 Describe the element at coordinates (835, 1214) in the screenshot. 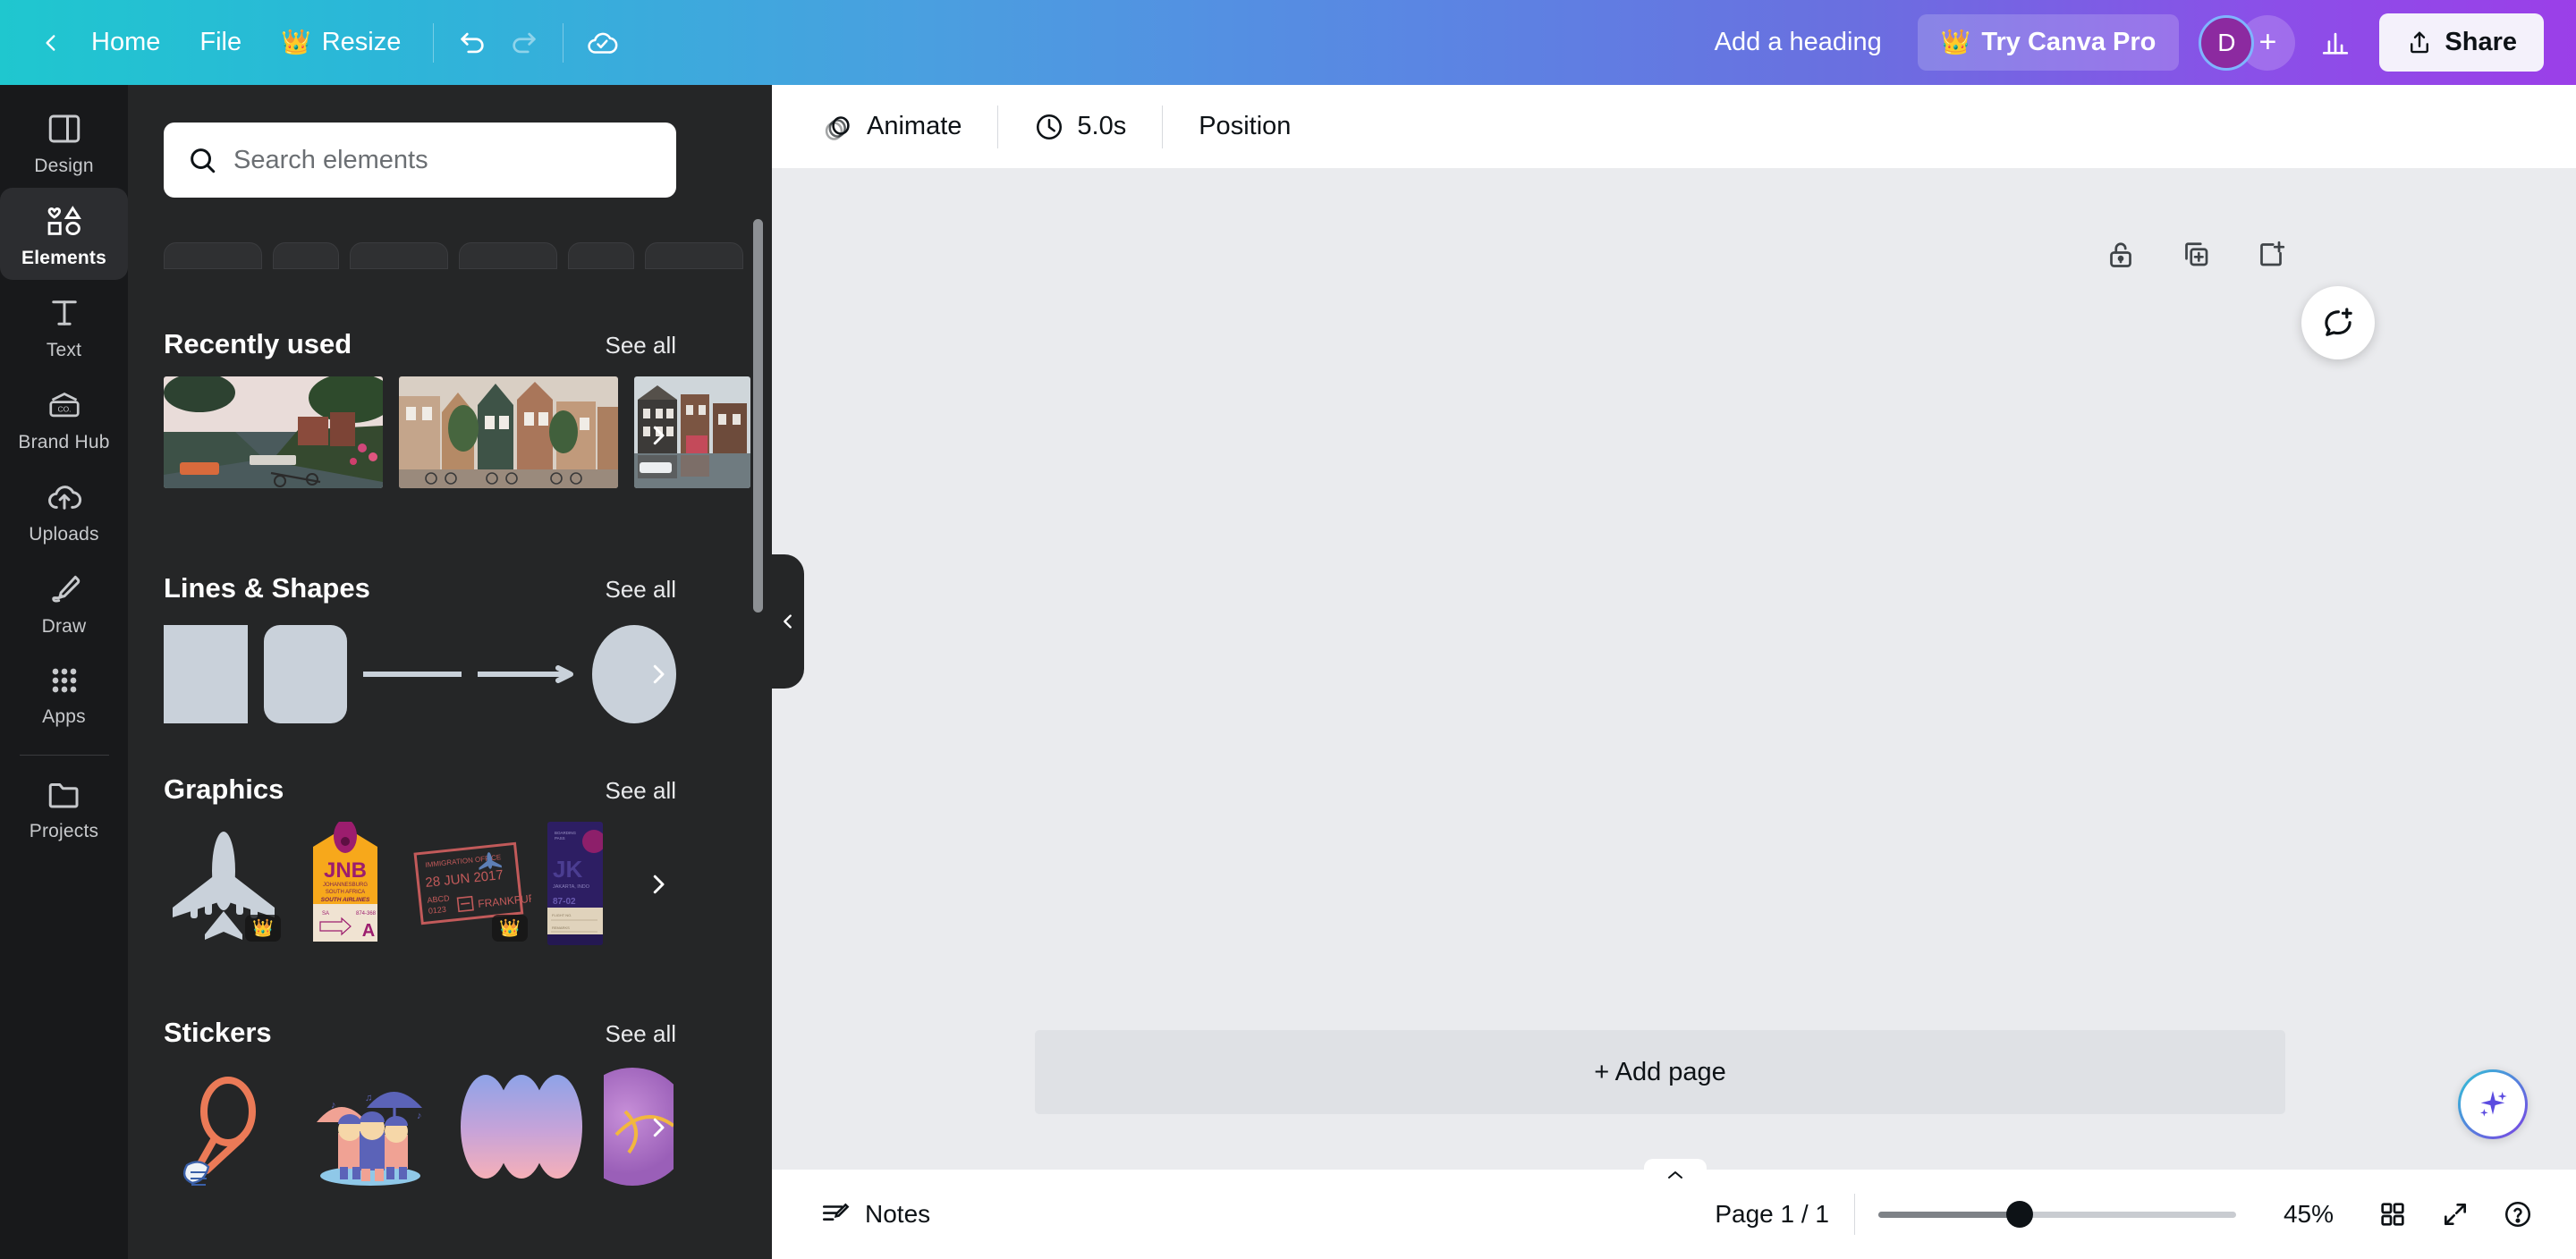

I see `notes-icon` at that location.